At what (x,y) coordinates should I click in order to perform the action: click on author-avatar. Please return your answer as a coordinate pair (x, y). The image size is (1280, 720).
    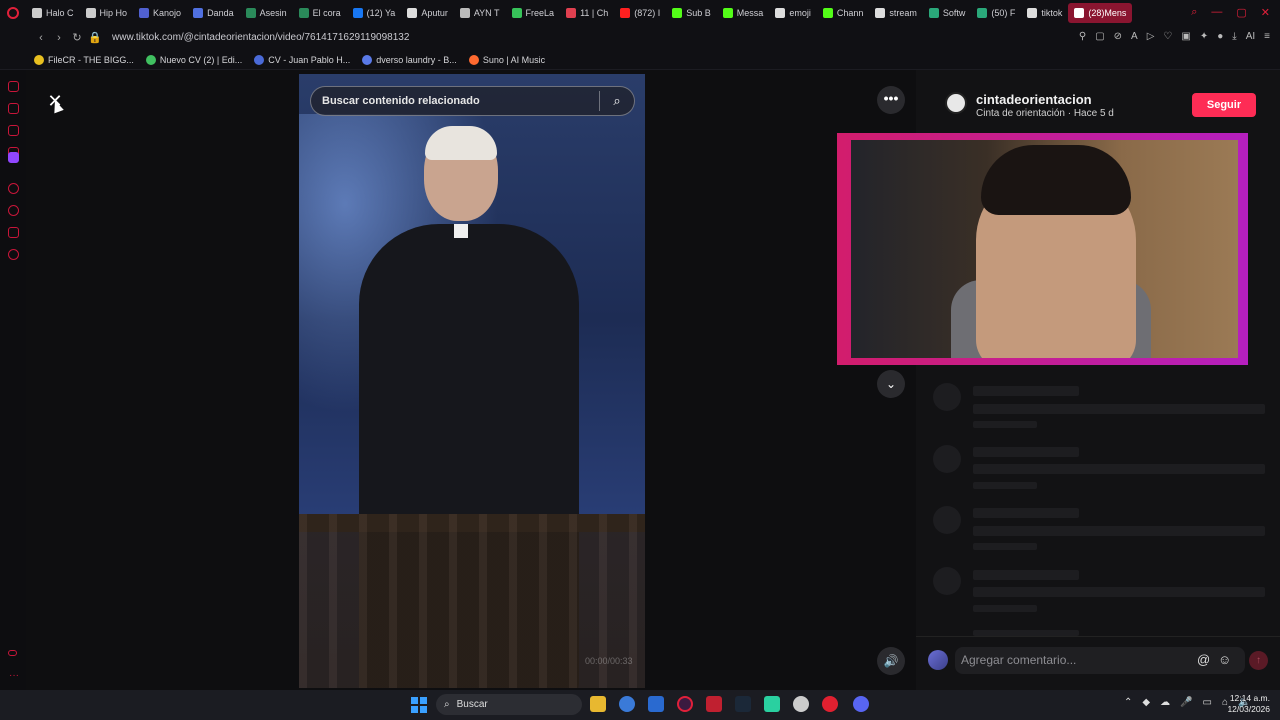
    Looking at the image, I should click on (956, 103).